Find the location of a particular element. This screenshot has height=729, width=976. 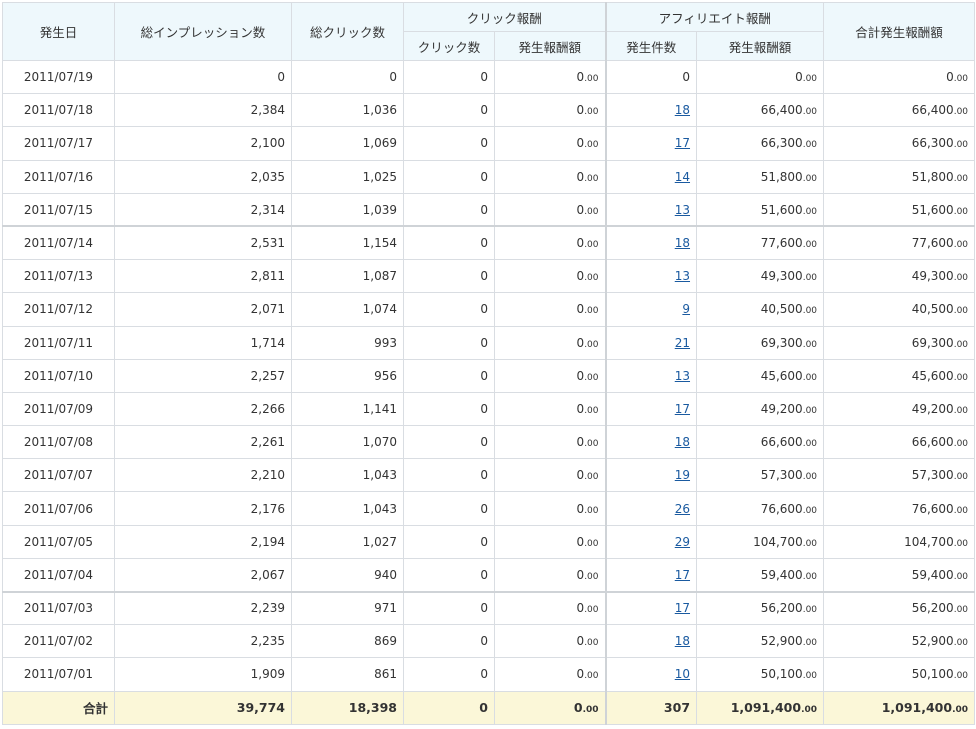

cell-total-amount-int: 59,400 is located at coordinates (932, 574).